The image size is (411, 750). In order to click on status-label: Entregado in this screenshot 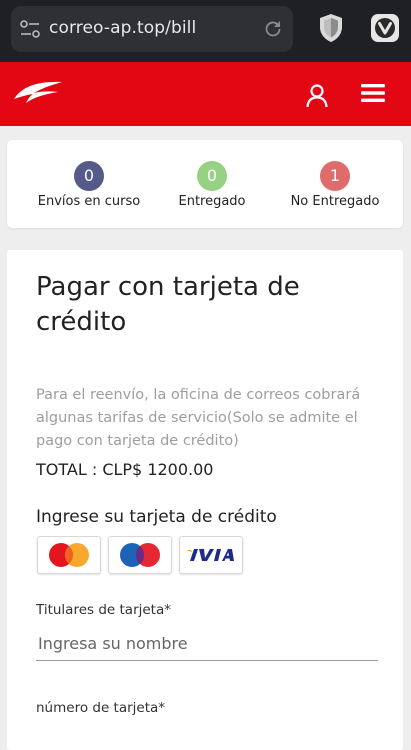, I will do `click(212, 201)`.